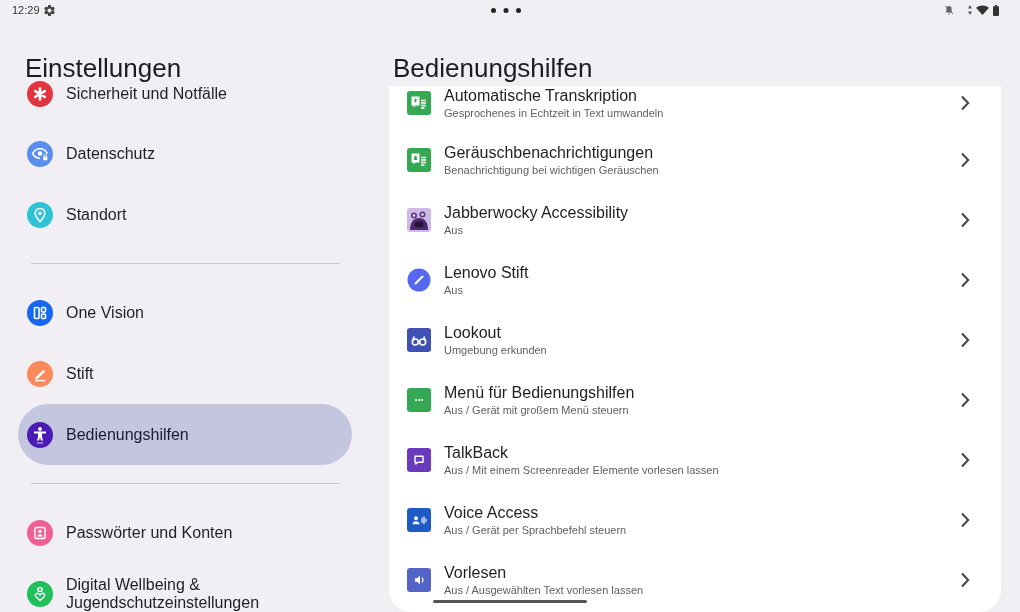 Image resolution: width=1020 pixels, height=612 pixels. What do you see at coordinates (40, 153) in the screenshot?
I see `eye-lock-icon` at bounding box center [40, 153].